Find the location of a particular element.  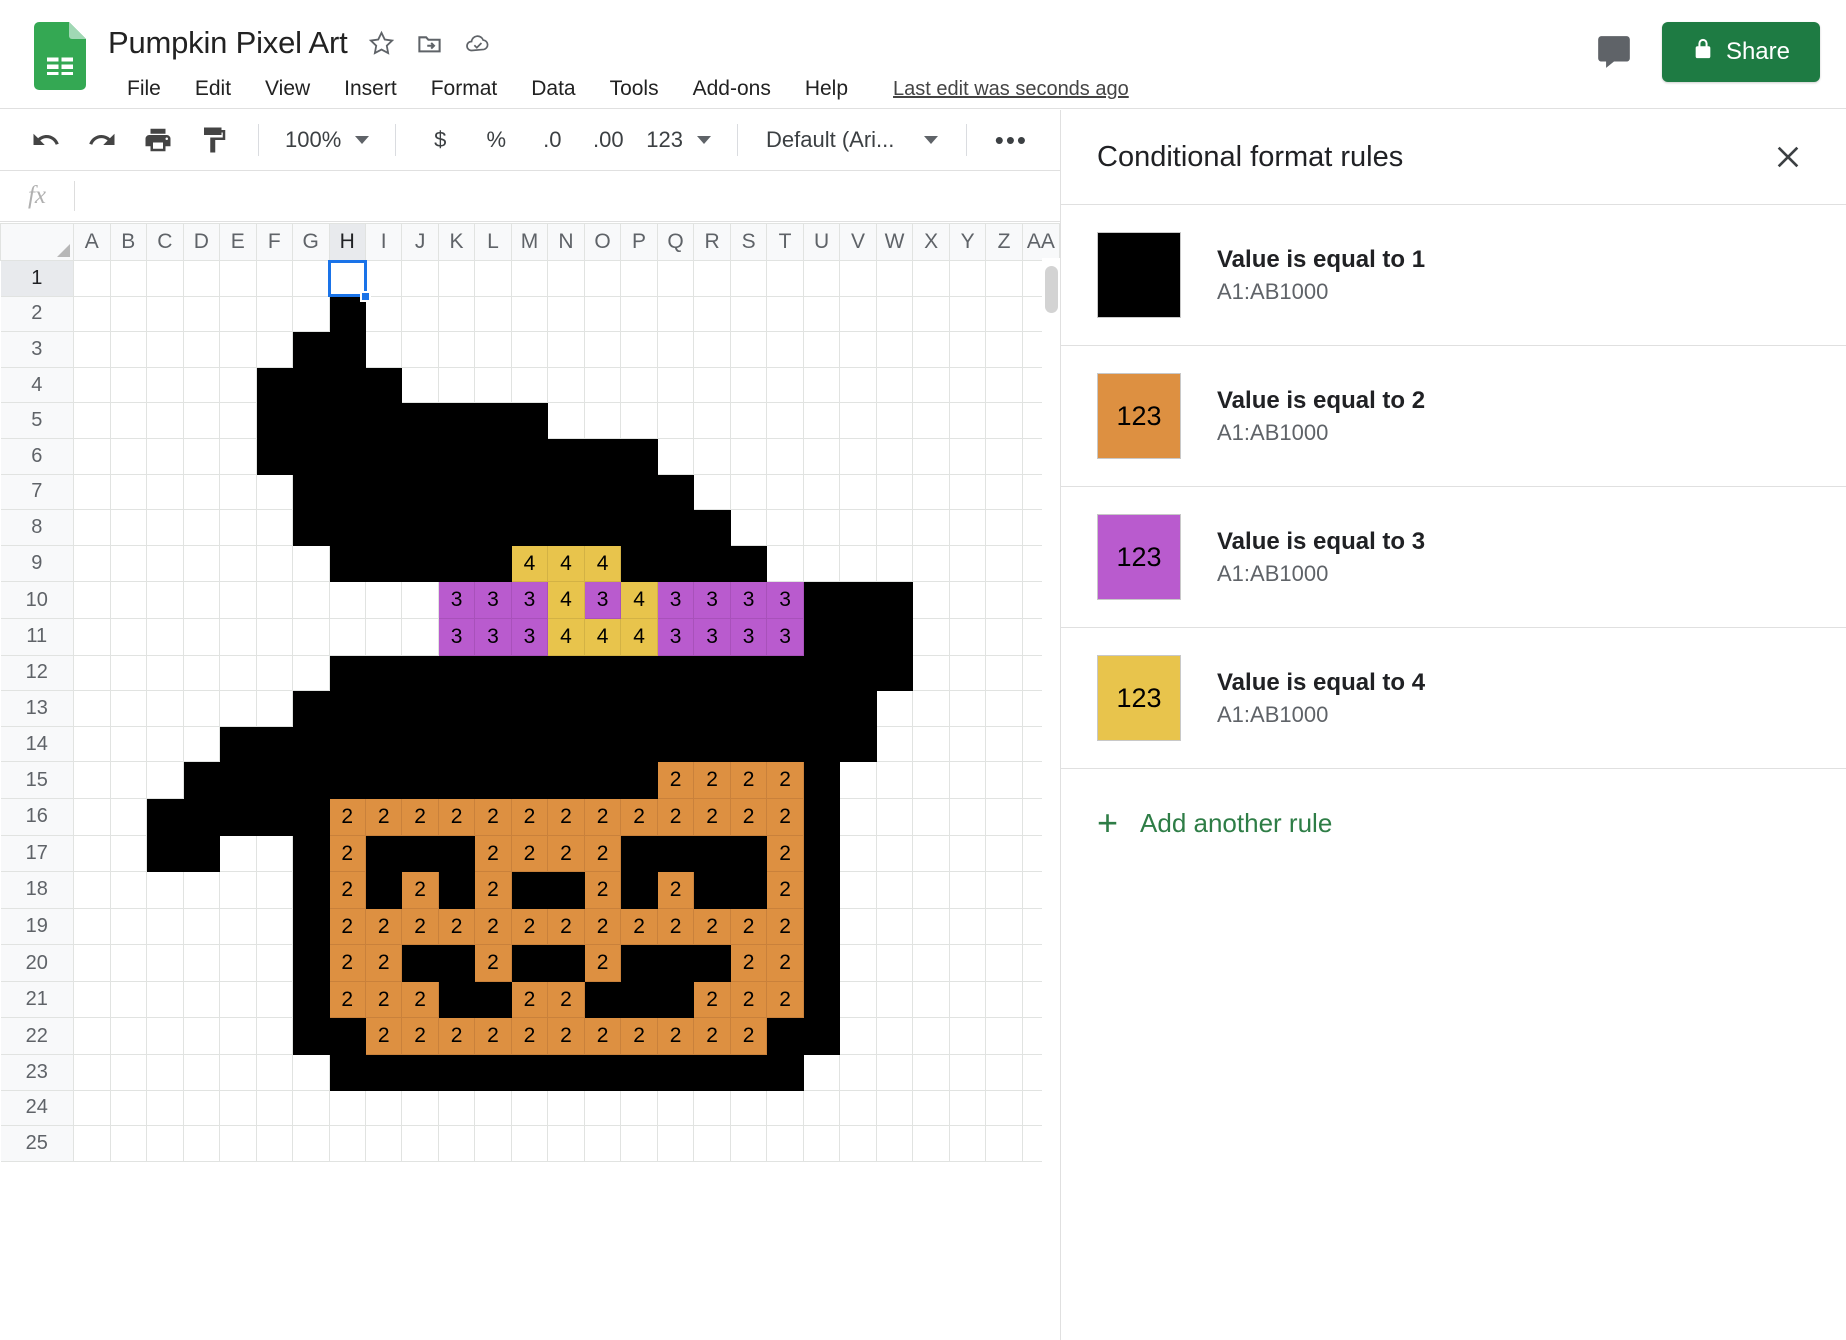

row-header-3: 3 is located at coordinates (37, 349).